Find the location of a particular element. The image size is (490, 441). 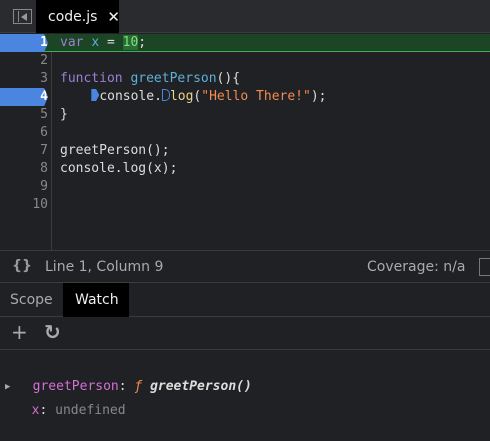

code-line-10: 10 is located at coordinates (245, 205).